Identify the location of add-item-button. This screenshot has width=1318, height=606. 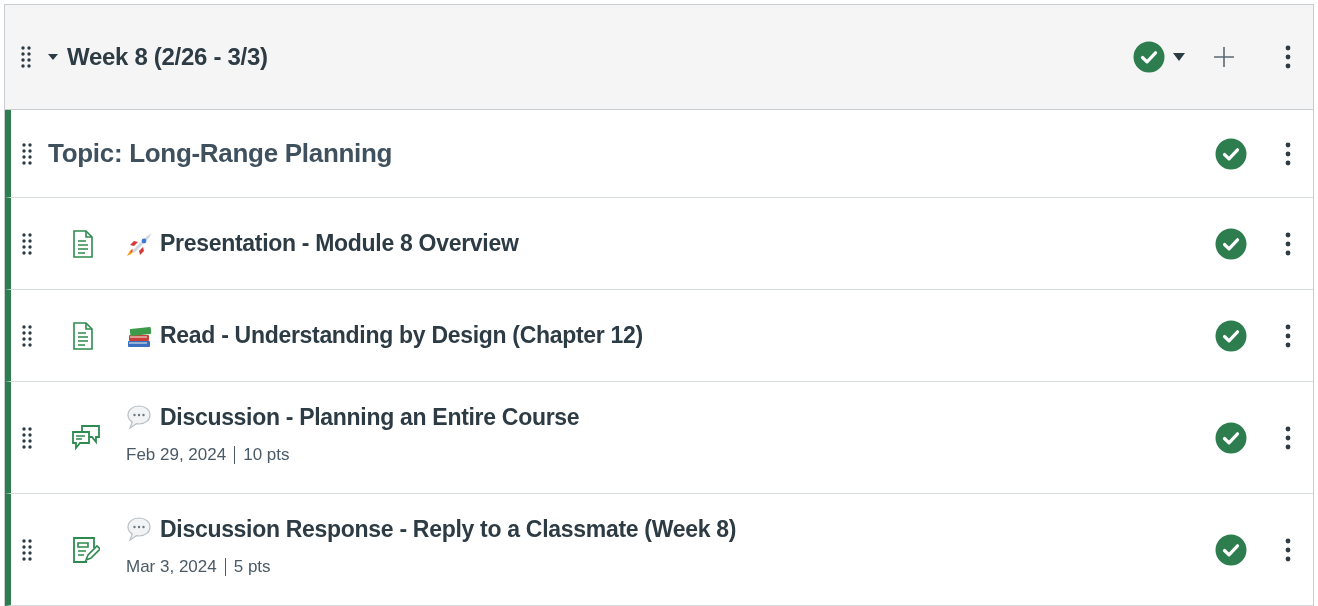
(1224, 57).